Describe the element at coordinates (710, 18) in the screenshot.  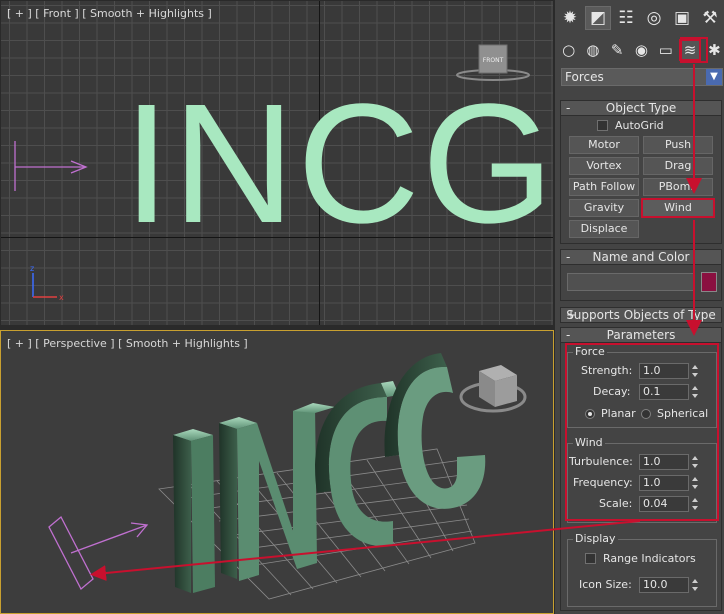
I see `utilities-icon: ⚒` at that location.